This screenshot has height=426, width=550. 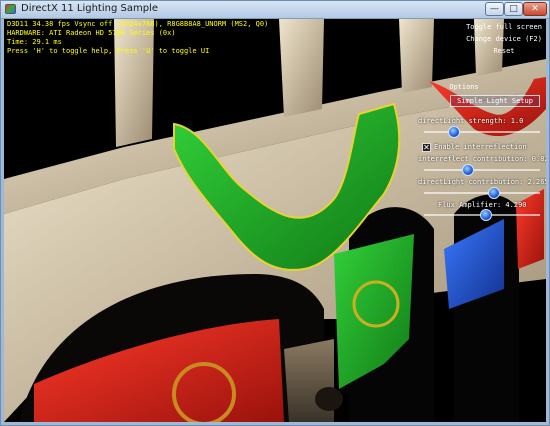 I want to click on window-title: DirectX 11 Lighting Sample, so click(x=89, y=8).